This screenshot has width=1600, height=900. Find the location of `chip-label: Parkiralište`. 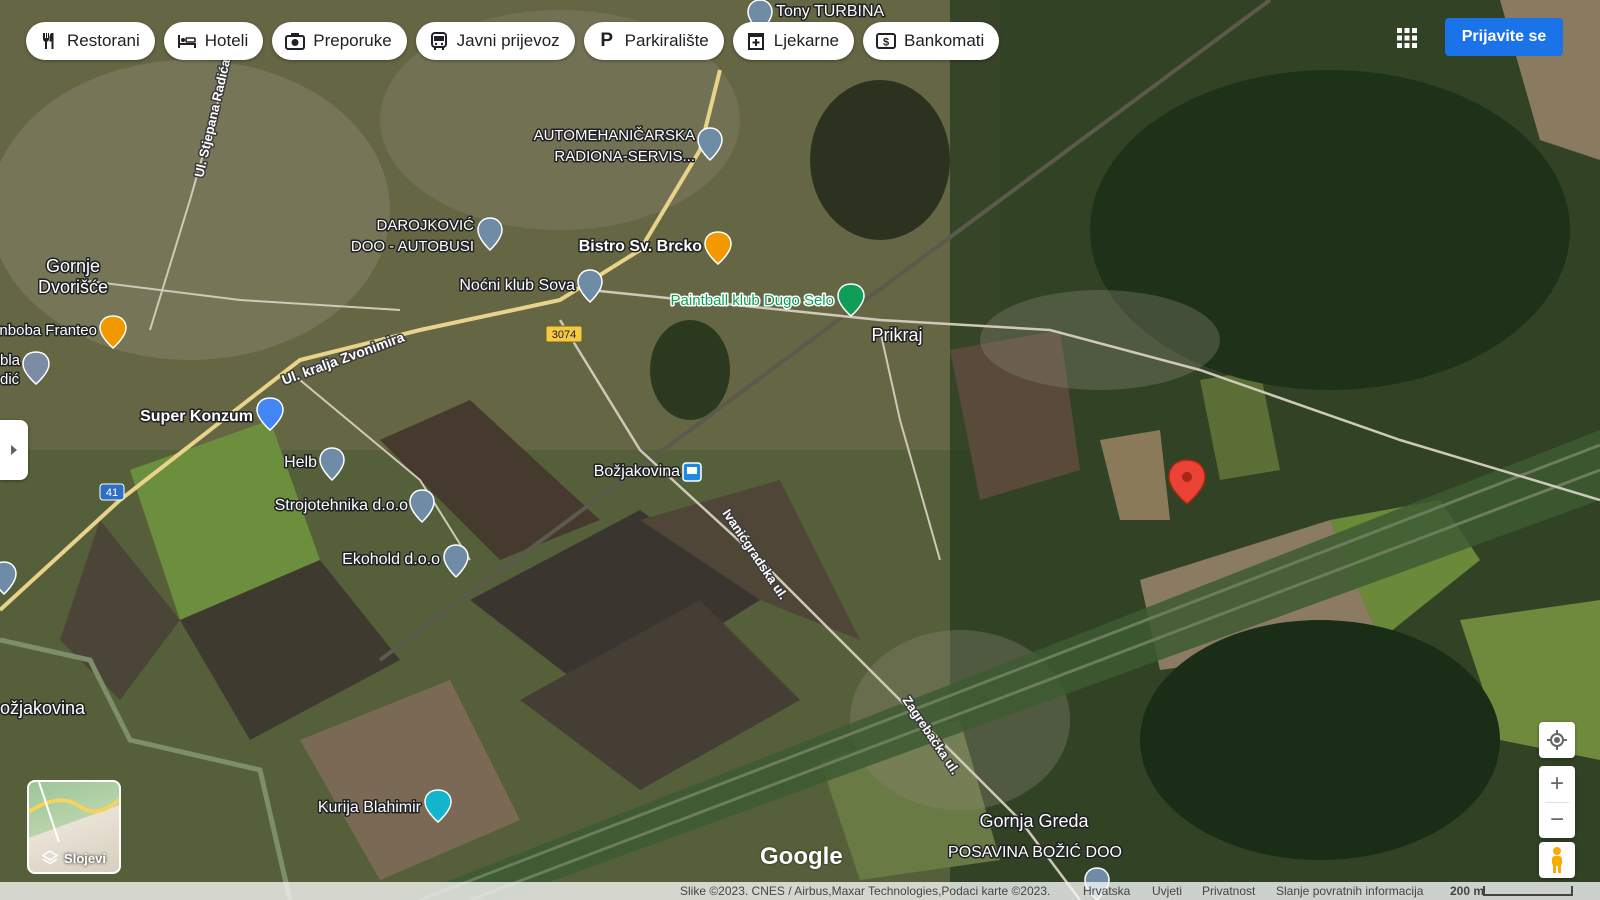

chip-label: Parkiralište is located at coordinates (666, 40).